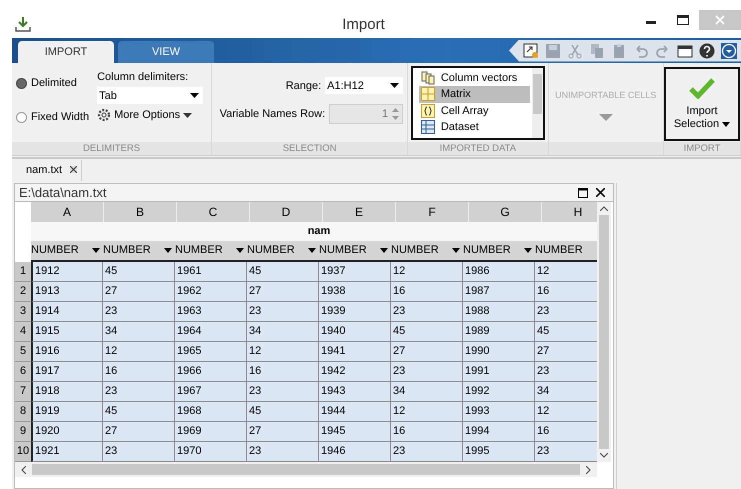 The width and height of the screenshot is (741, 489). I want to click on table-cell: 1989, so click(499, 332).